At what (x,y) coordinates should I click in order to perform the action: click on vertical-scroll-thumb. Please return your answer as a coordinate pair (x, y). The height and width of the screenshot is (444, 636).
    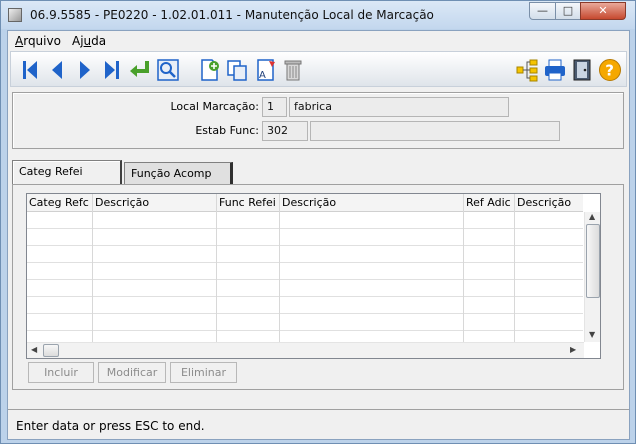
    Looking at the image, I should click on (593, 261).